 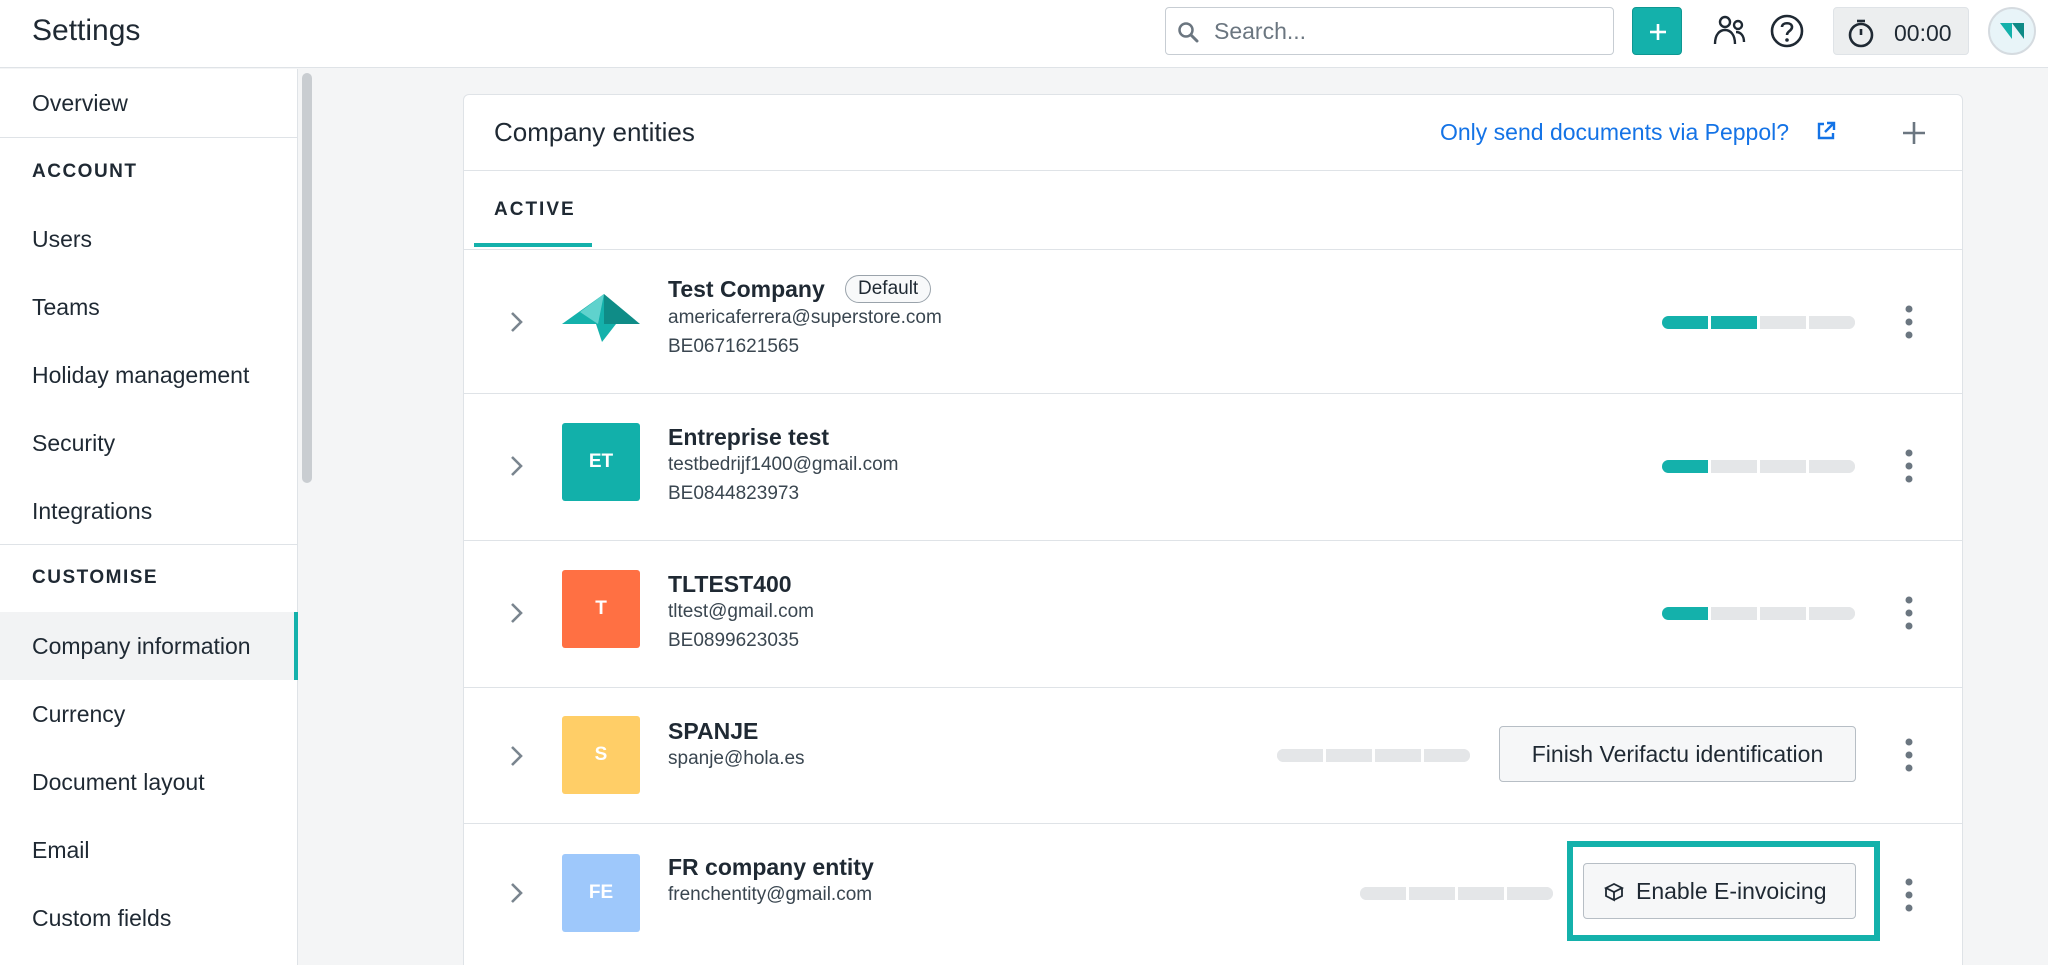 I want to click on sidebar-item-currency: Currency, so click(x=149, y=714).